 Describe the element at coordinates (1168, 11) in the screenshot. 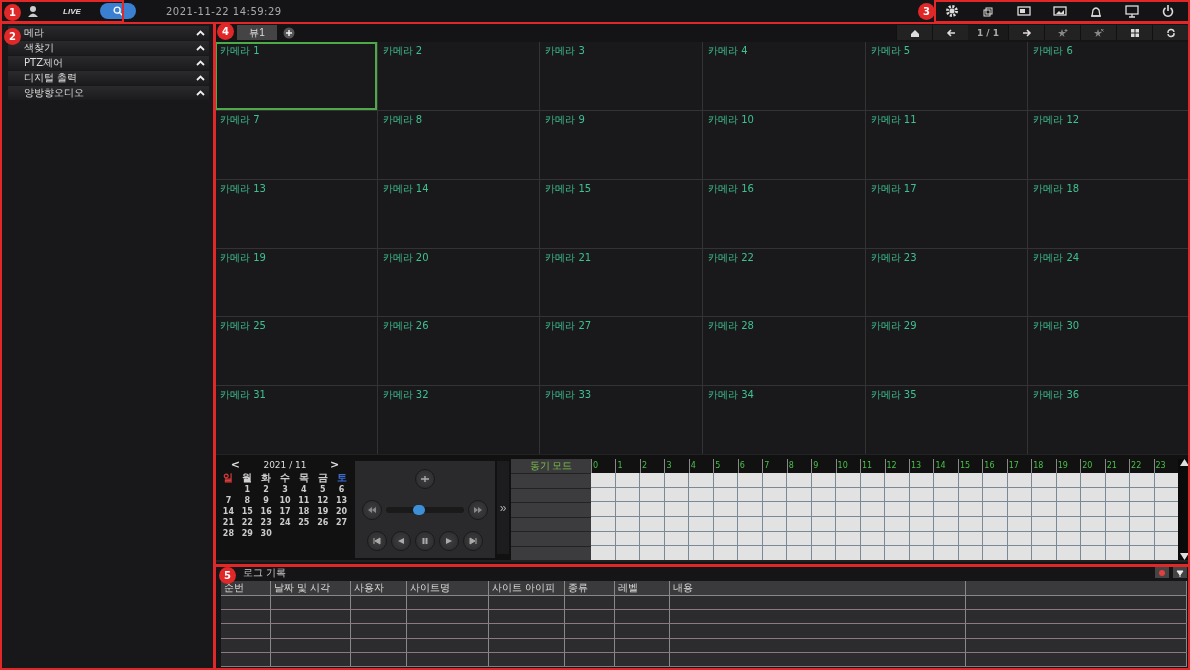

I see `power-icon` at that location.